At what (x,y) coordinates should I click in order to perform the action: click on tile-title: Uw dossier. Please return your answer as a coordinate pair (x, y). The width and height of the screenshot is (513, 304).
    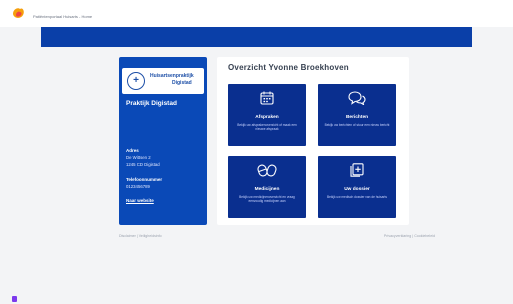
    Looking at the image, I should click on (357, 189).